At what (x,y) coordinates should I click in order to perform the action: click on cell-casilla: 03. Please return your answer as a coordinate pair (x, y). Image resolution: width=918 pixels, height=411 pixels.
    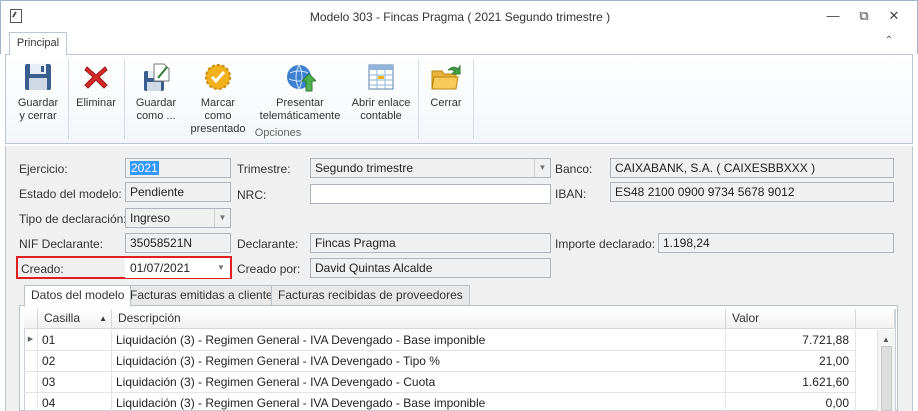
    Looking at the image, I should click on (75, 382).